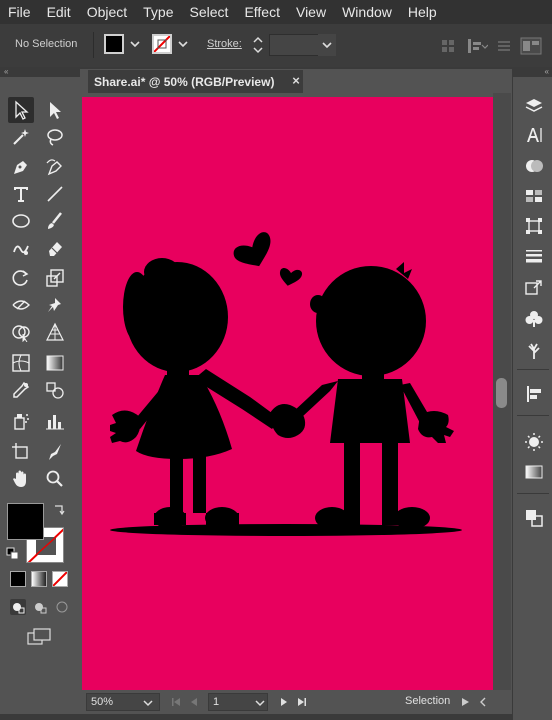  What do you see at coordinates (448, 46) in the screenshot?
I see `align-grid-icon` at bounding box center [448, 46].